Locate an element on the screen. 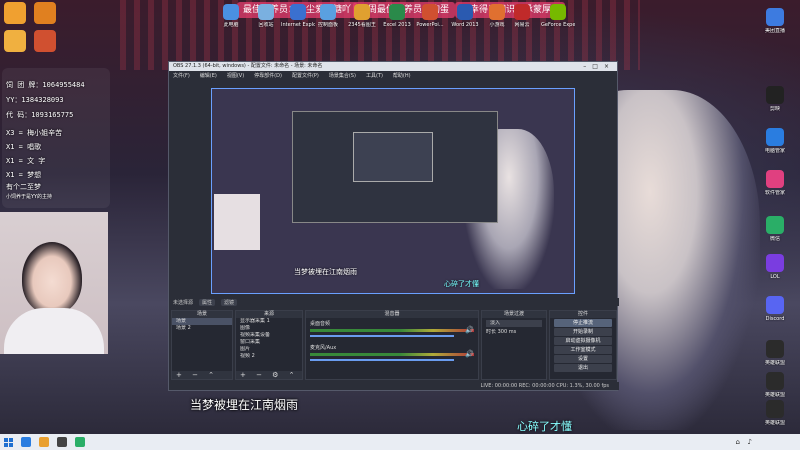 Image resolution: width=800 pixels, height=450 pixels. mixer-track: 麦克风/Aux 🔊 is located at coordinates (392, 354).